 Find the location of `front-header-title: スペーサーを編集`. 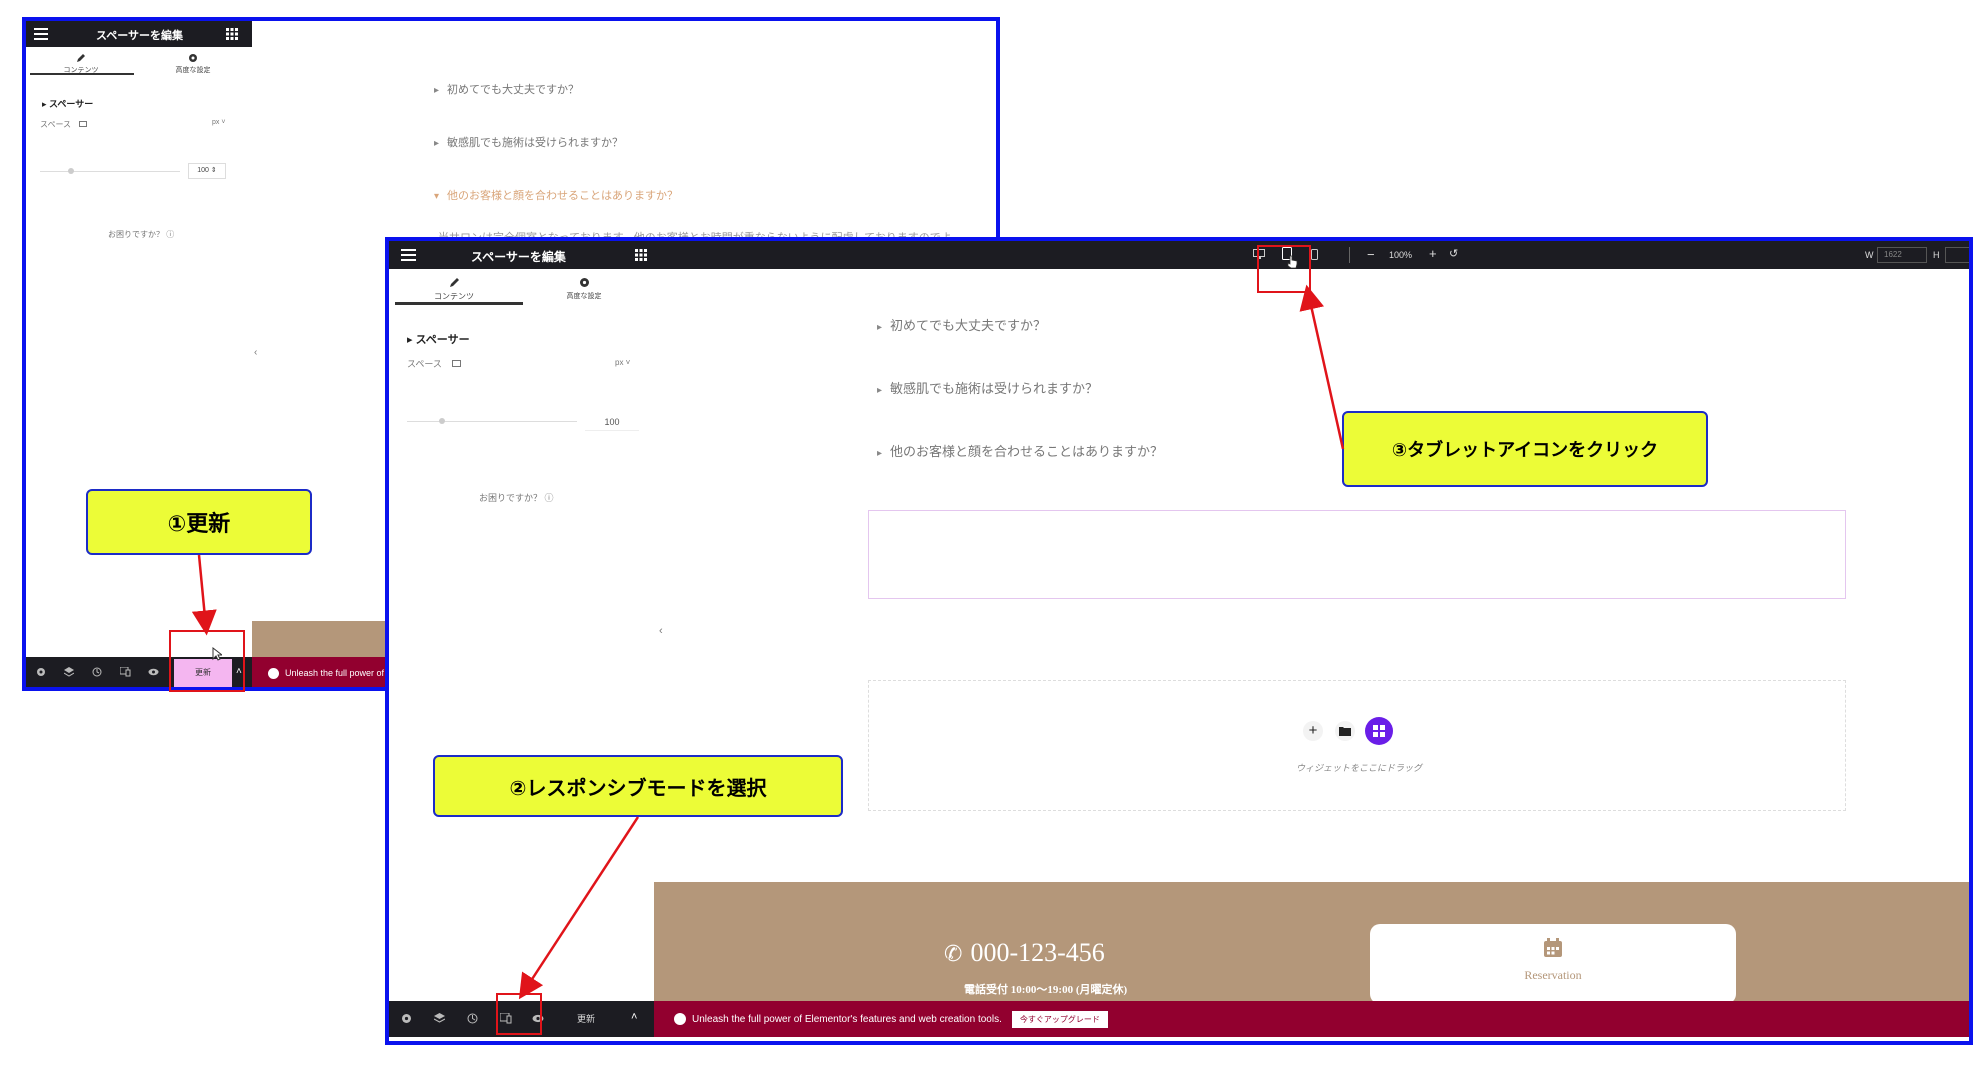

front-header-title: スペーサーを編集 is located at coordinates (518, 257).